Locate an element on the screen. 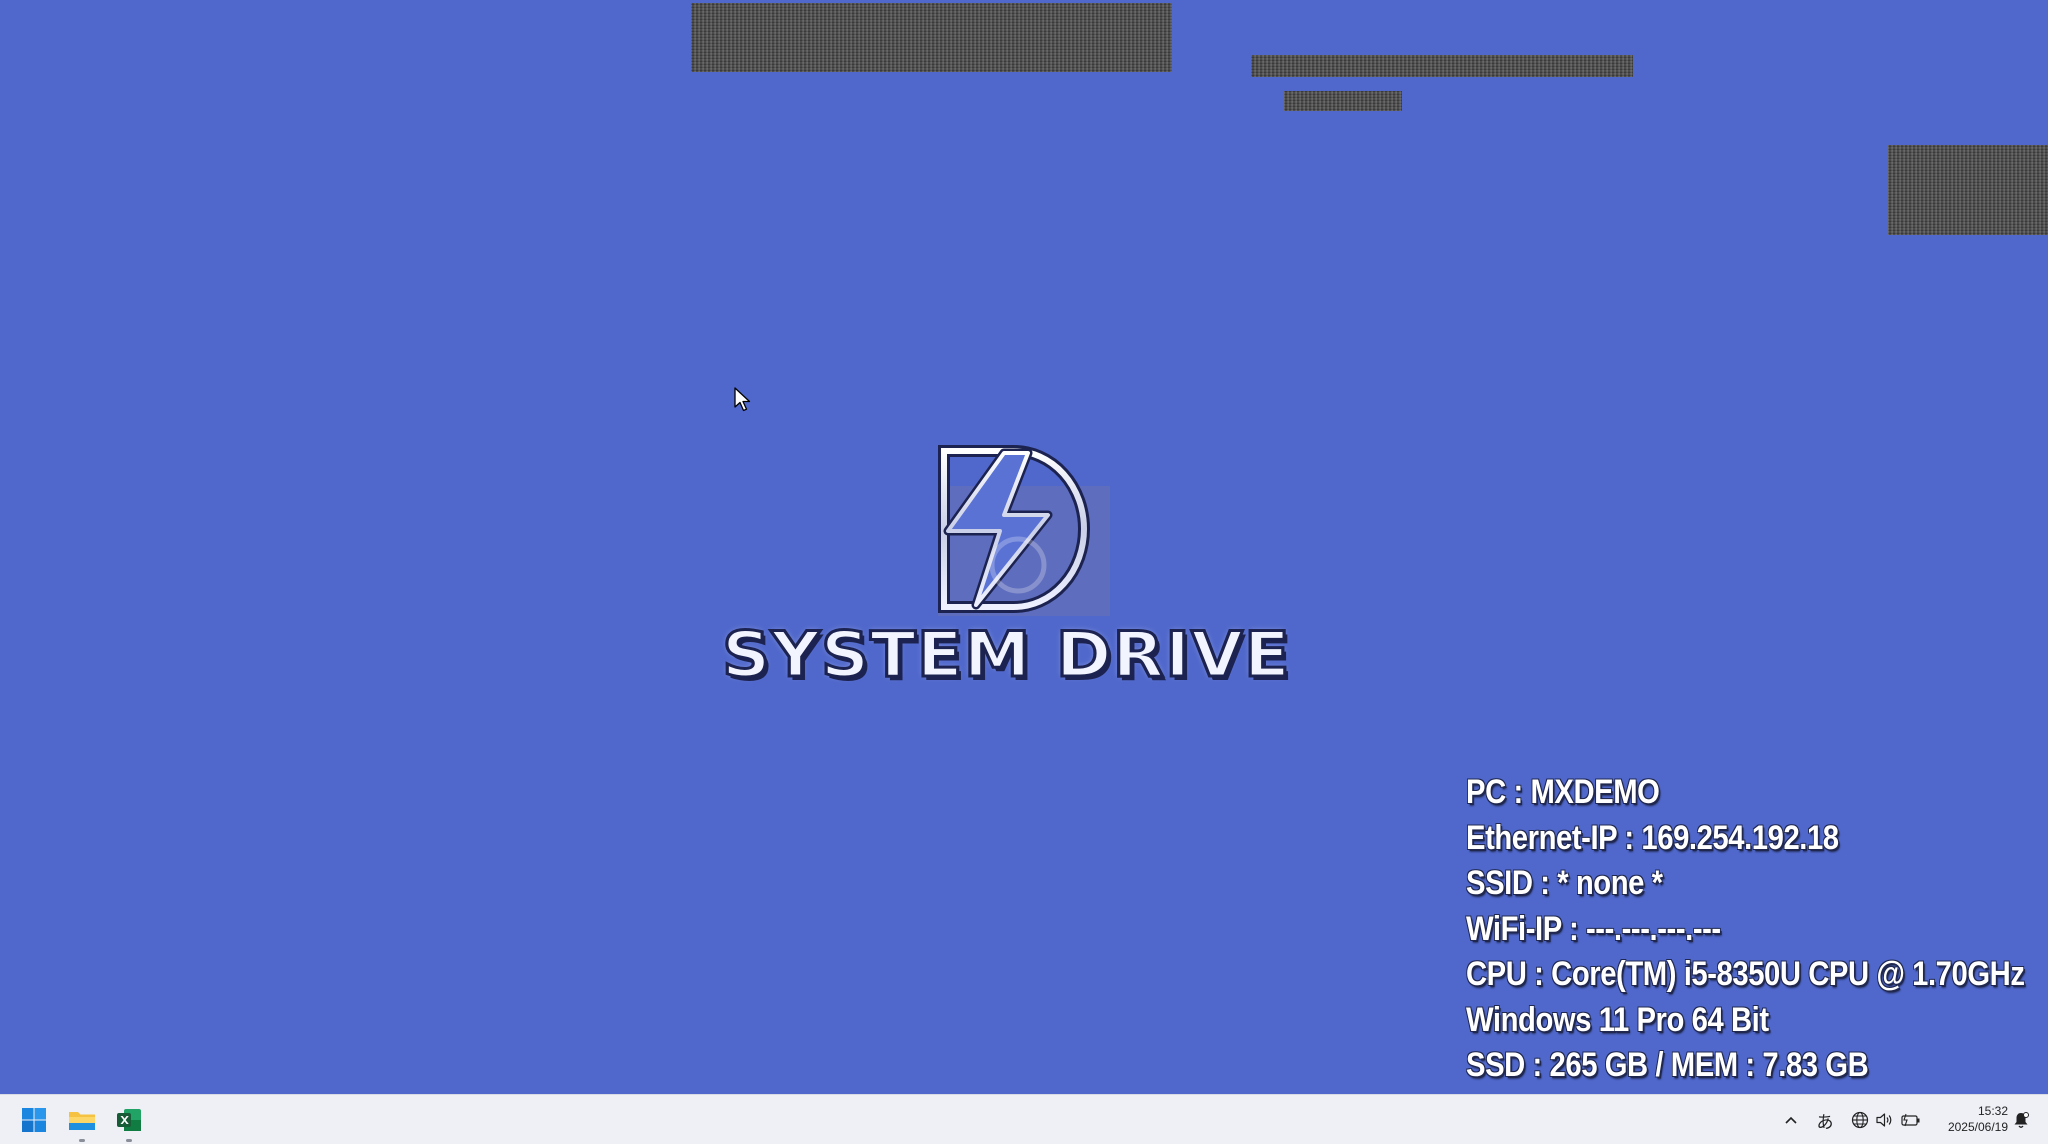  speaker-icon is located at coordinates (1884, 1120).